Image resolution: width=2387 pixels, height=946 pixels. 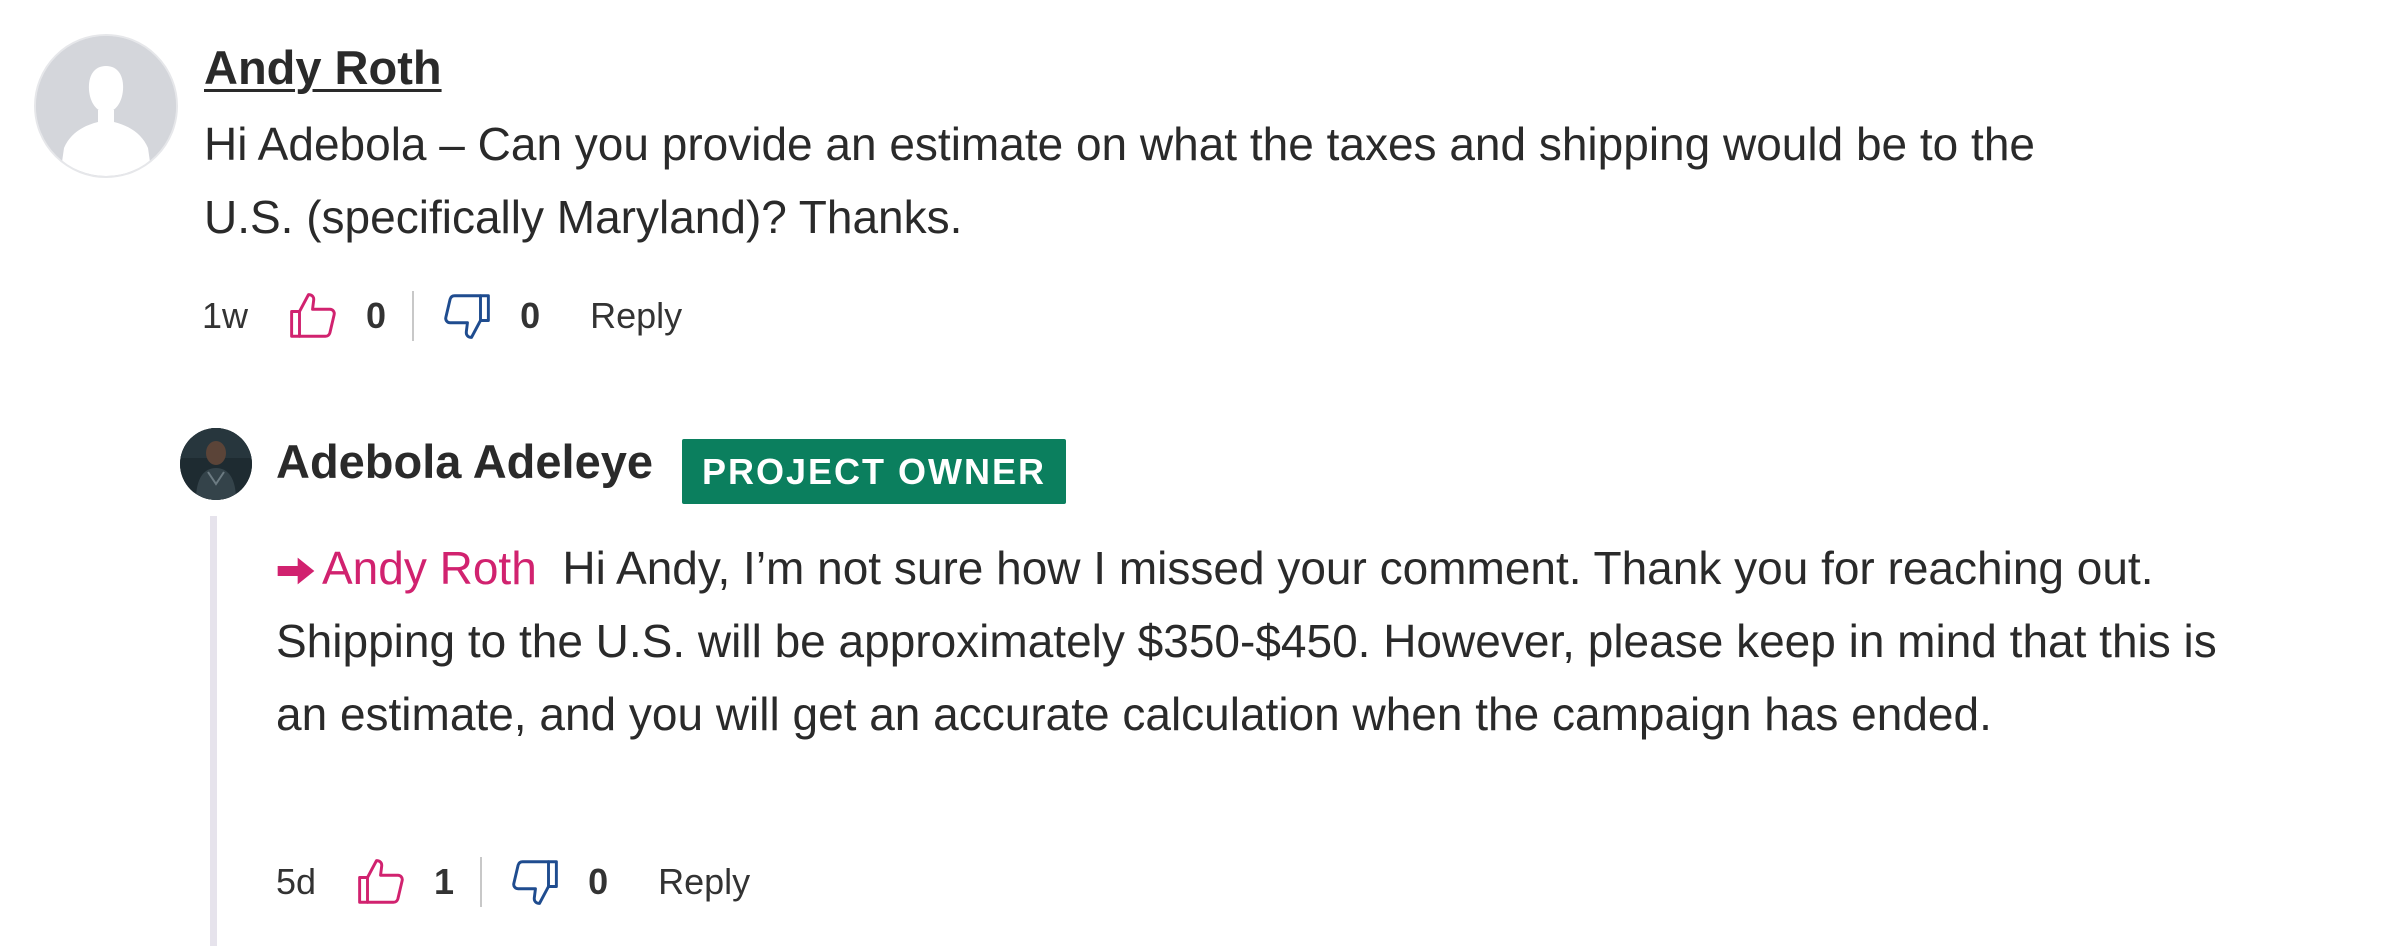 I want to click on profile-photo-icon, so click(x=216, y=464).